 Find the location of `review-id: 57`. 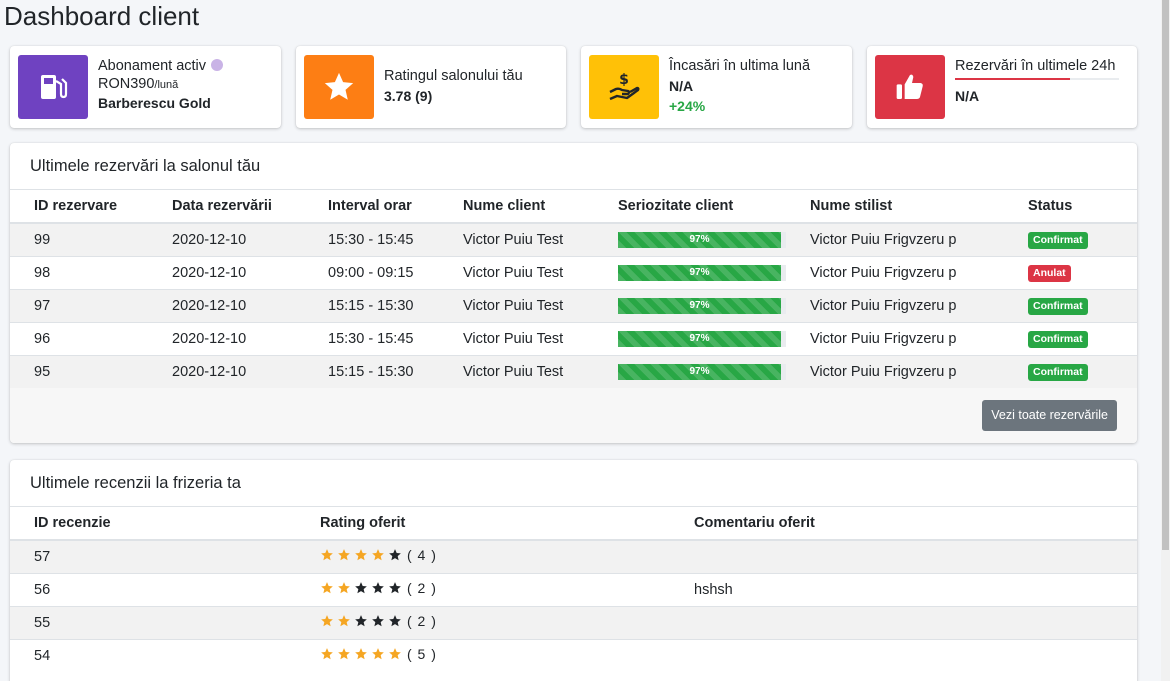

review-id: 57 is located at coordinates (153, 556).